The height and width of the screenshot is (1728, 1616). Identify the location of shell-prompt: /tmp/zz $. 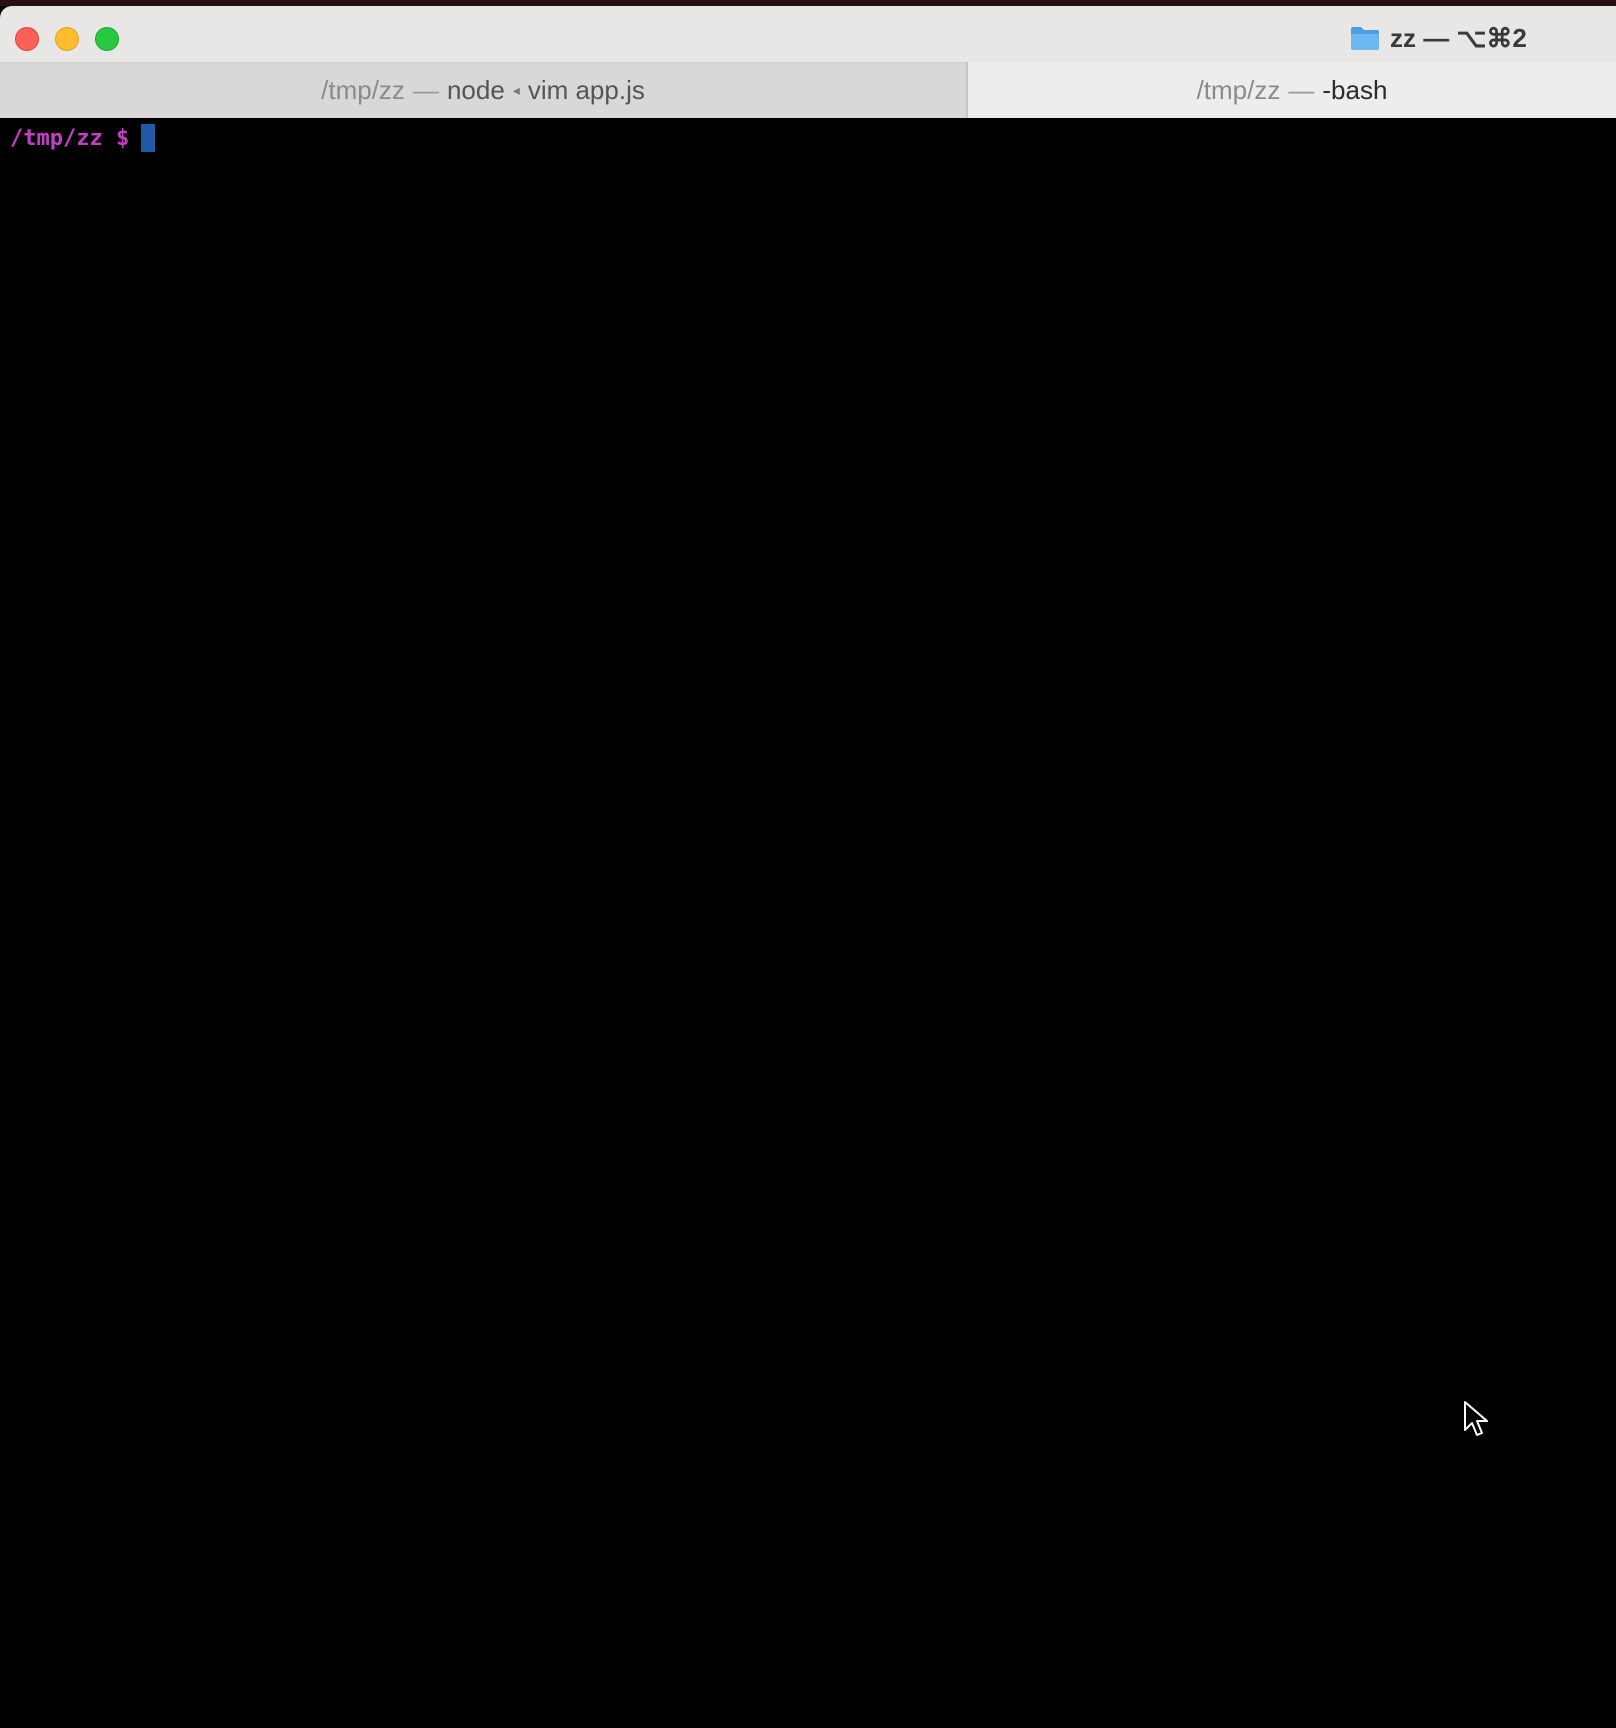
(70, 138).